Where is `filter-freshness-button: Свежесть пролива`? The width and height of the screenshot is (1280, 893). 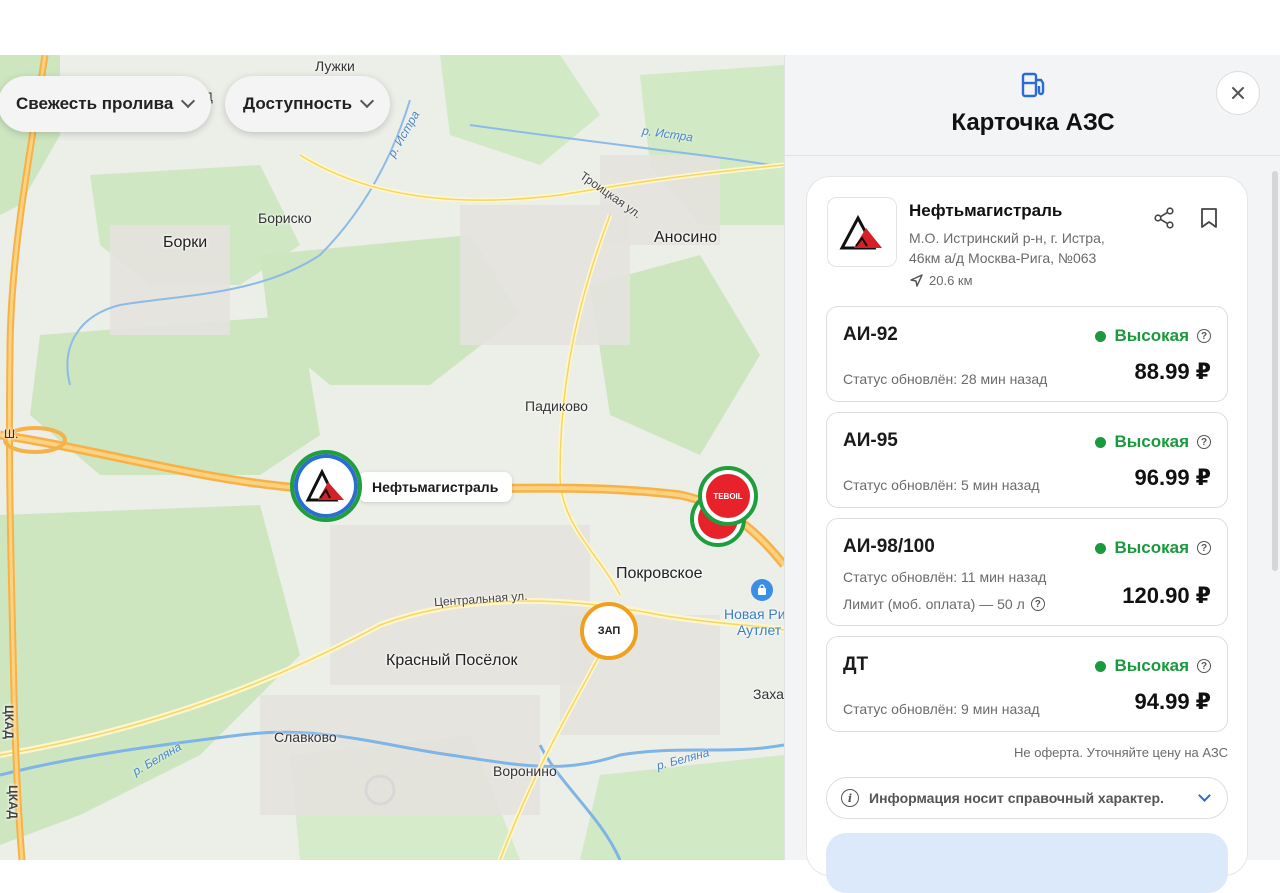 filter-freshness-button: Свежесть пролива is located at coordinates (106, 104).